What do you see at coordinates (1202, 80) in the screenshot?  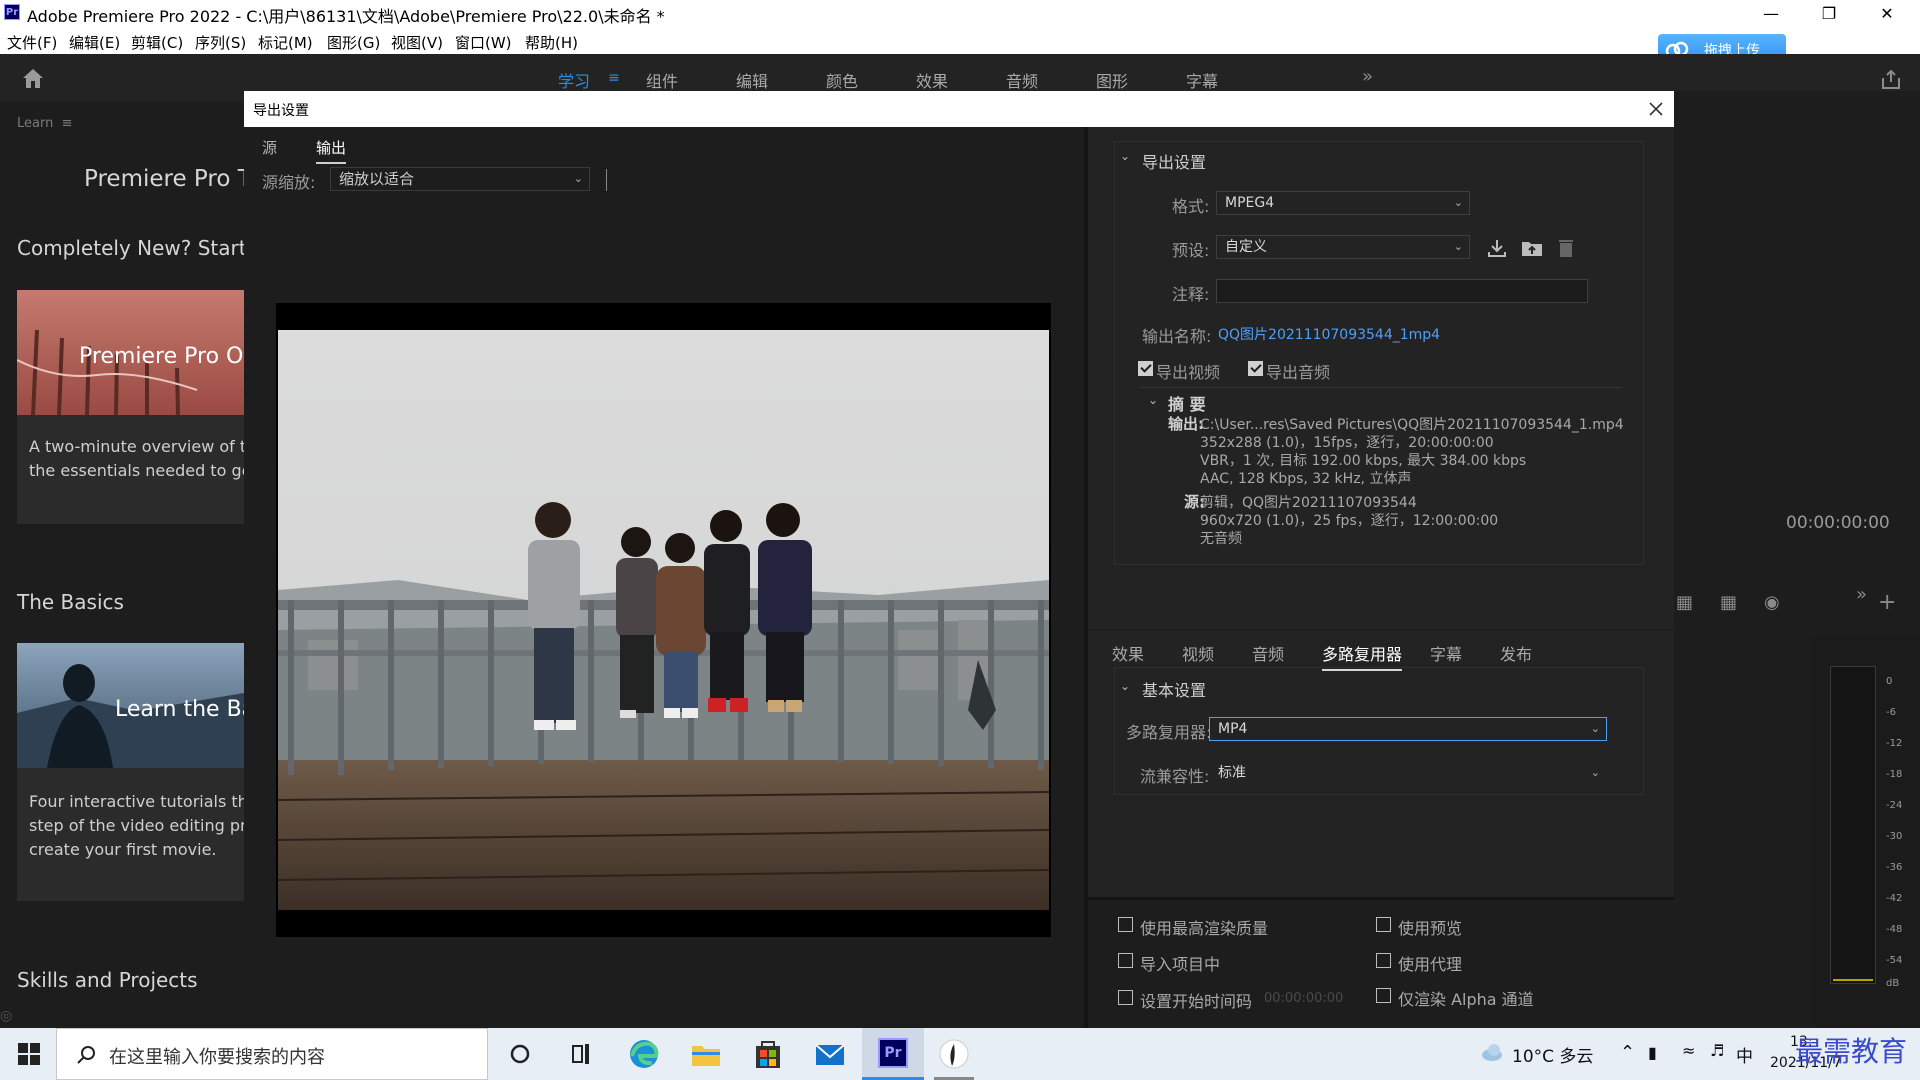 I see `workspace-captions: 字幕` at bounding box center [1202, 80].